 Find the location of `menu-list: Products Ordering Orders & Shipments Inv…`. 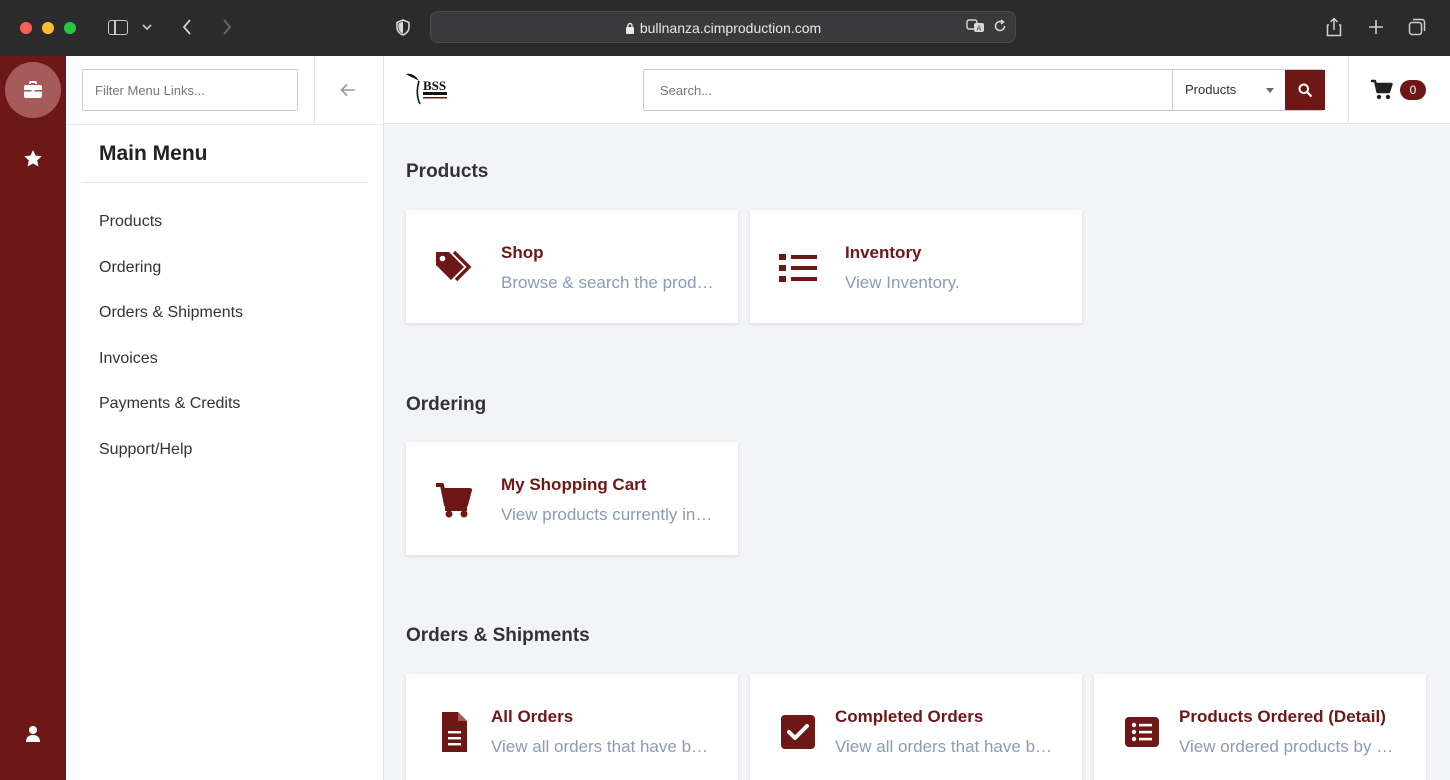

menu-list: Products Ordering Orders & Shipments Inv… is located at coordinates (171, 349).